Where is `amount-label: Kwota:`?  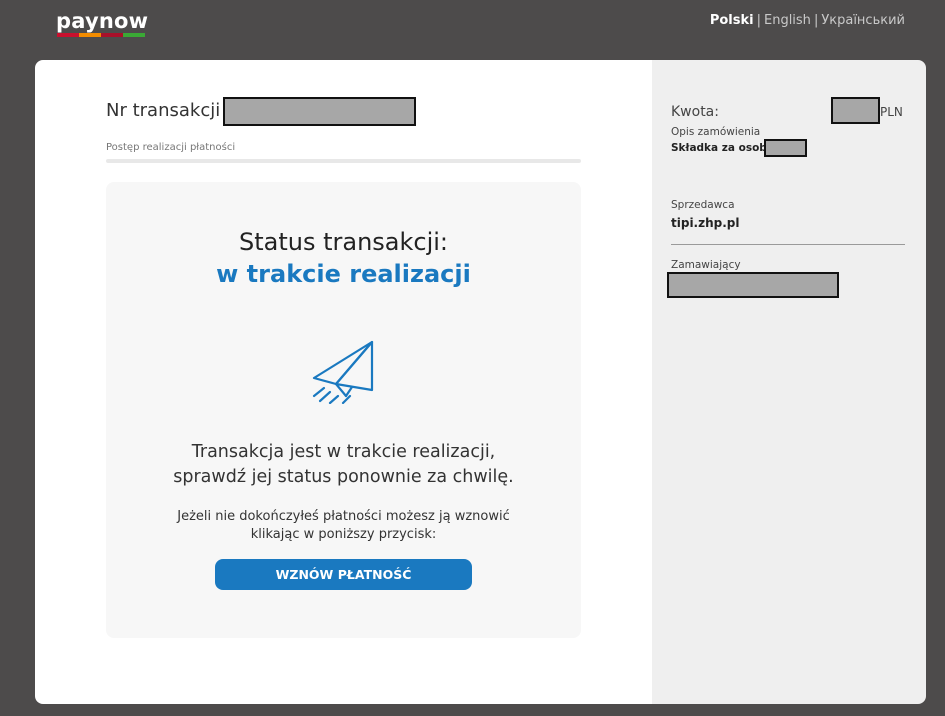
amount-label: Kwota: is located at coordinates (695, 112).